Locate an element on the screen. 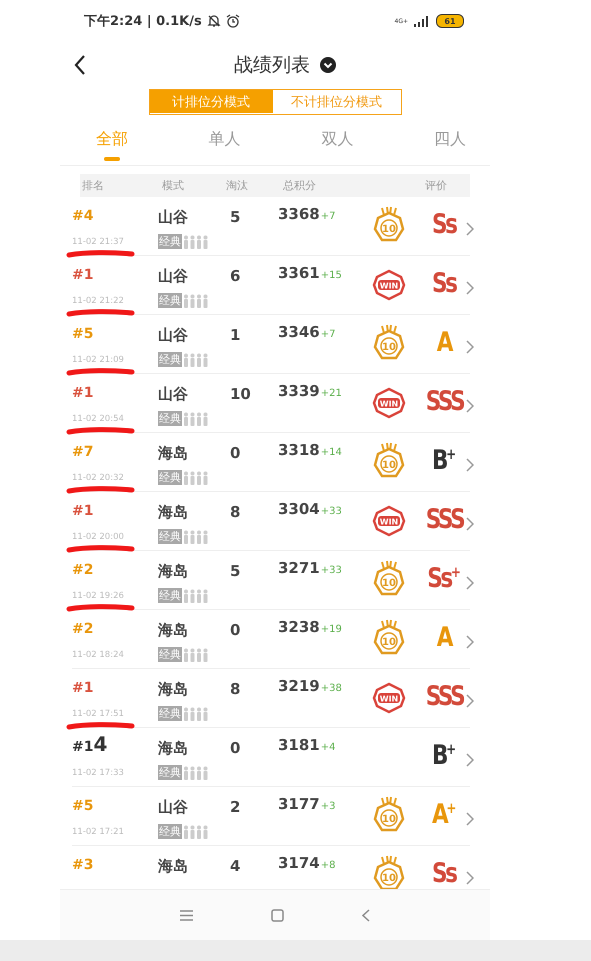 Image resolution: width=591 pixels, height=961 pixels. menu-icon is located at coordinates (186, 915).